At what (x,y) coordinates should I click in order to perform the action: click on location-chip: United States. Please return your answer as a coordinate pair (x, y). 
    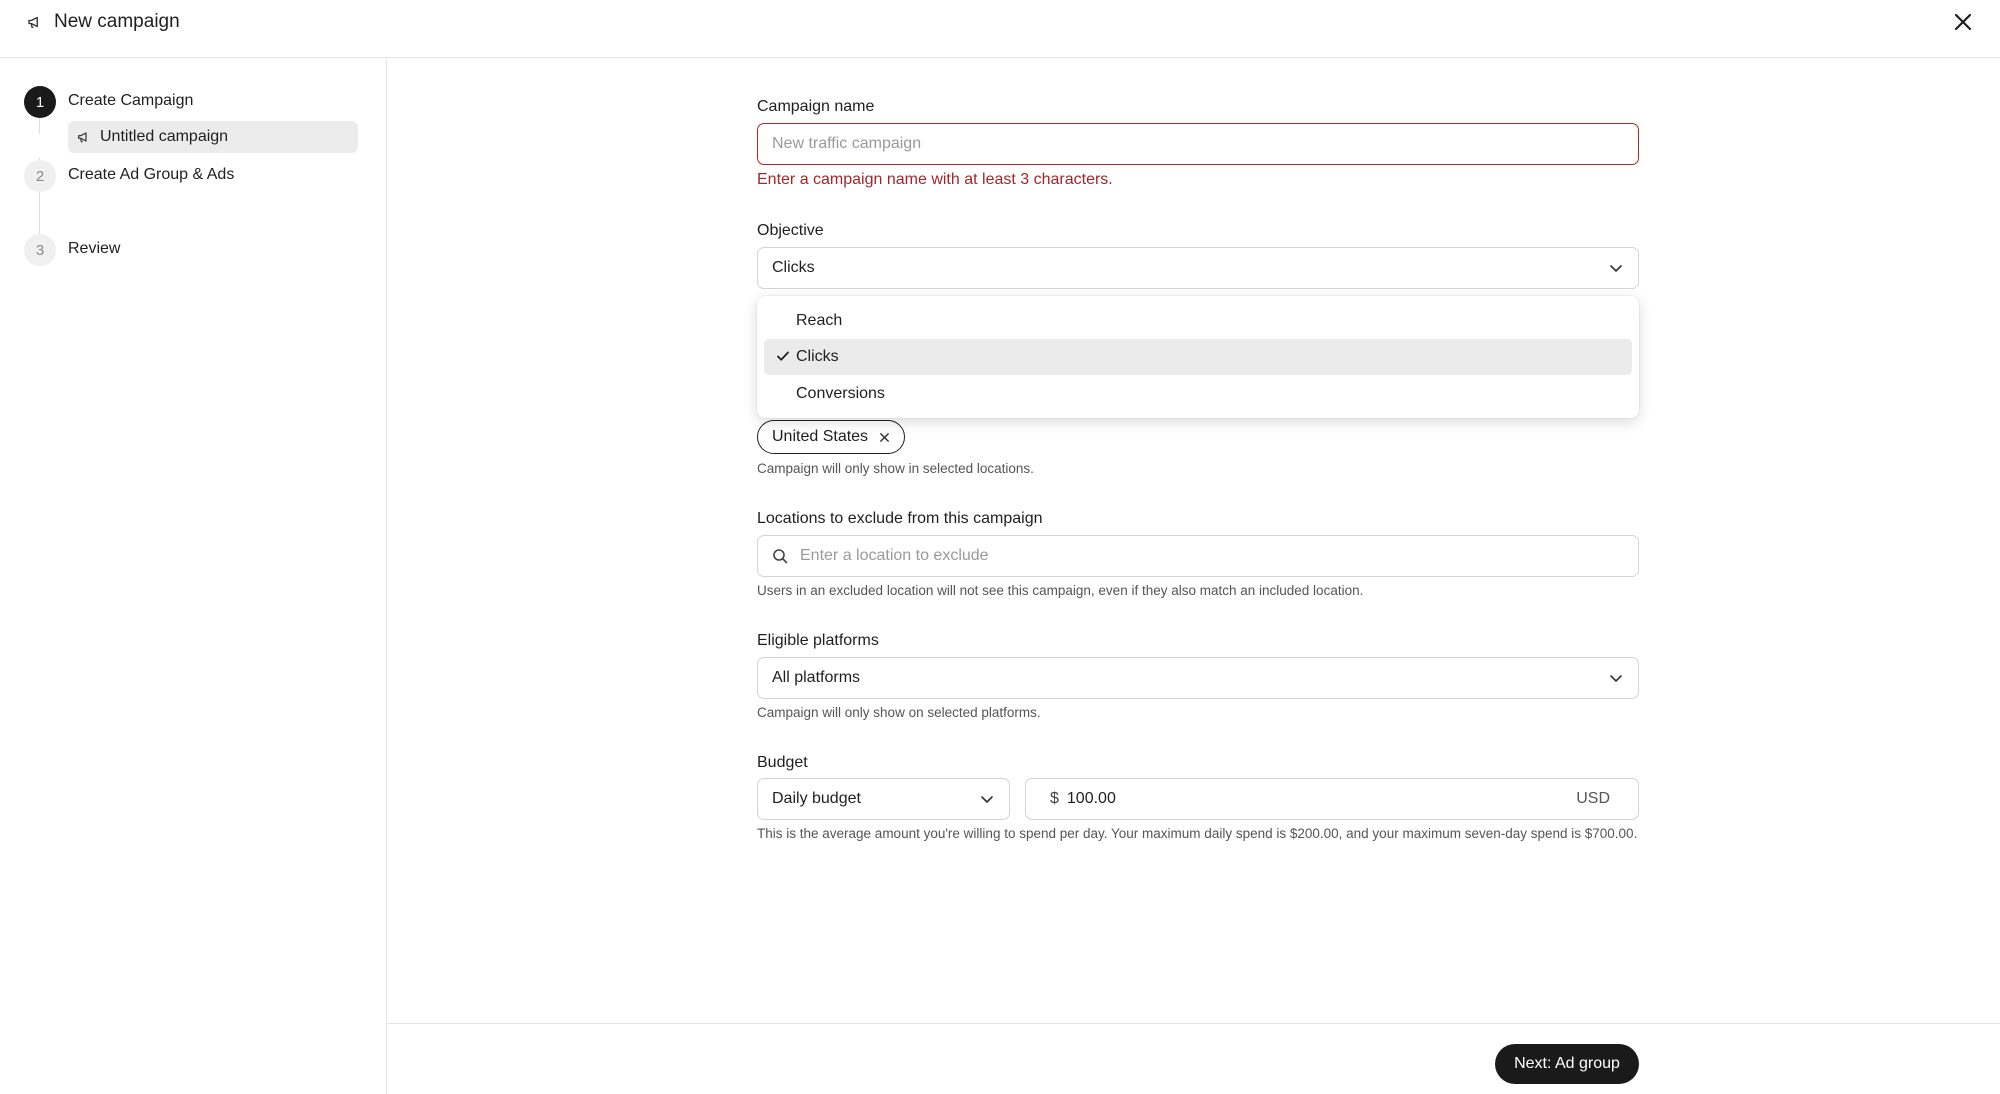
    Looking at the image, I should click on (831, 437).